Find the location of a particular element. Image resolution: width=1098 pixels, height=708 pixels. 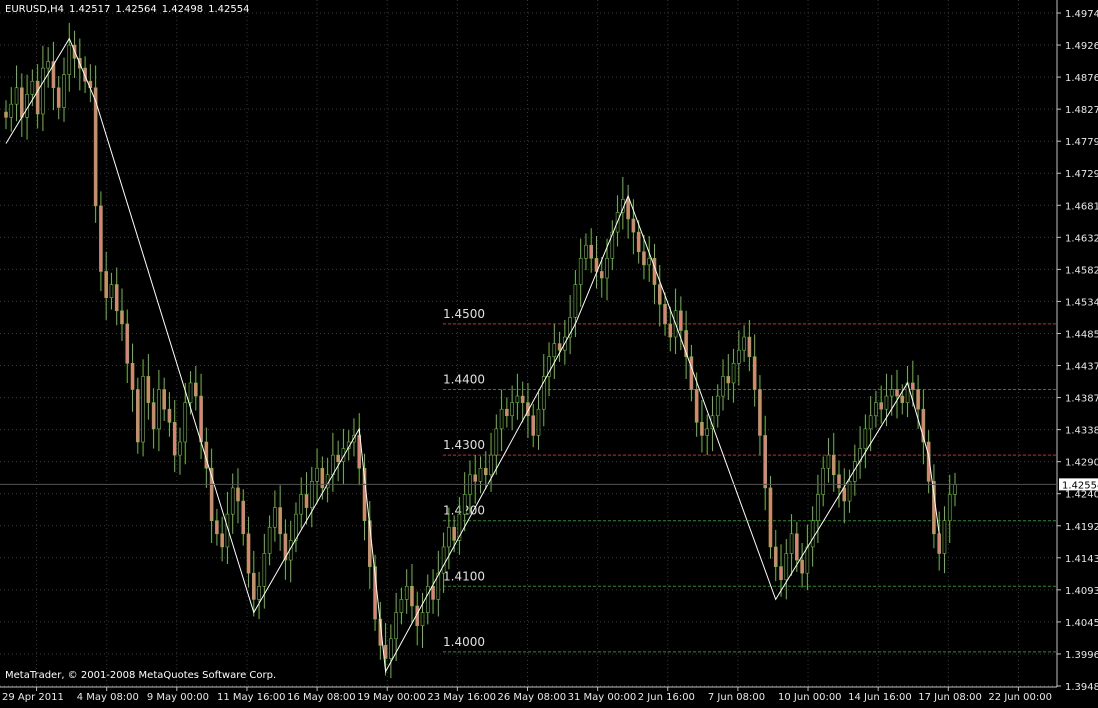

time-tick-label: 11 May 16:00 is located at coordinates (251, 697).